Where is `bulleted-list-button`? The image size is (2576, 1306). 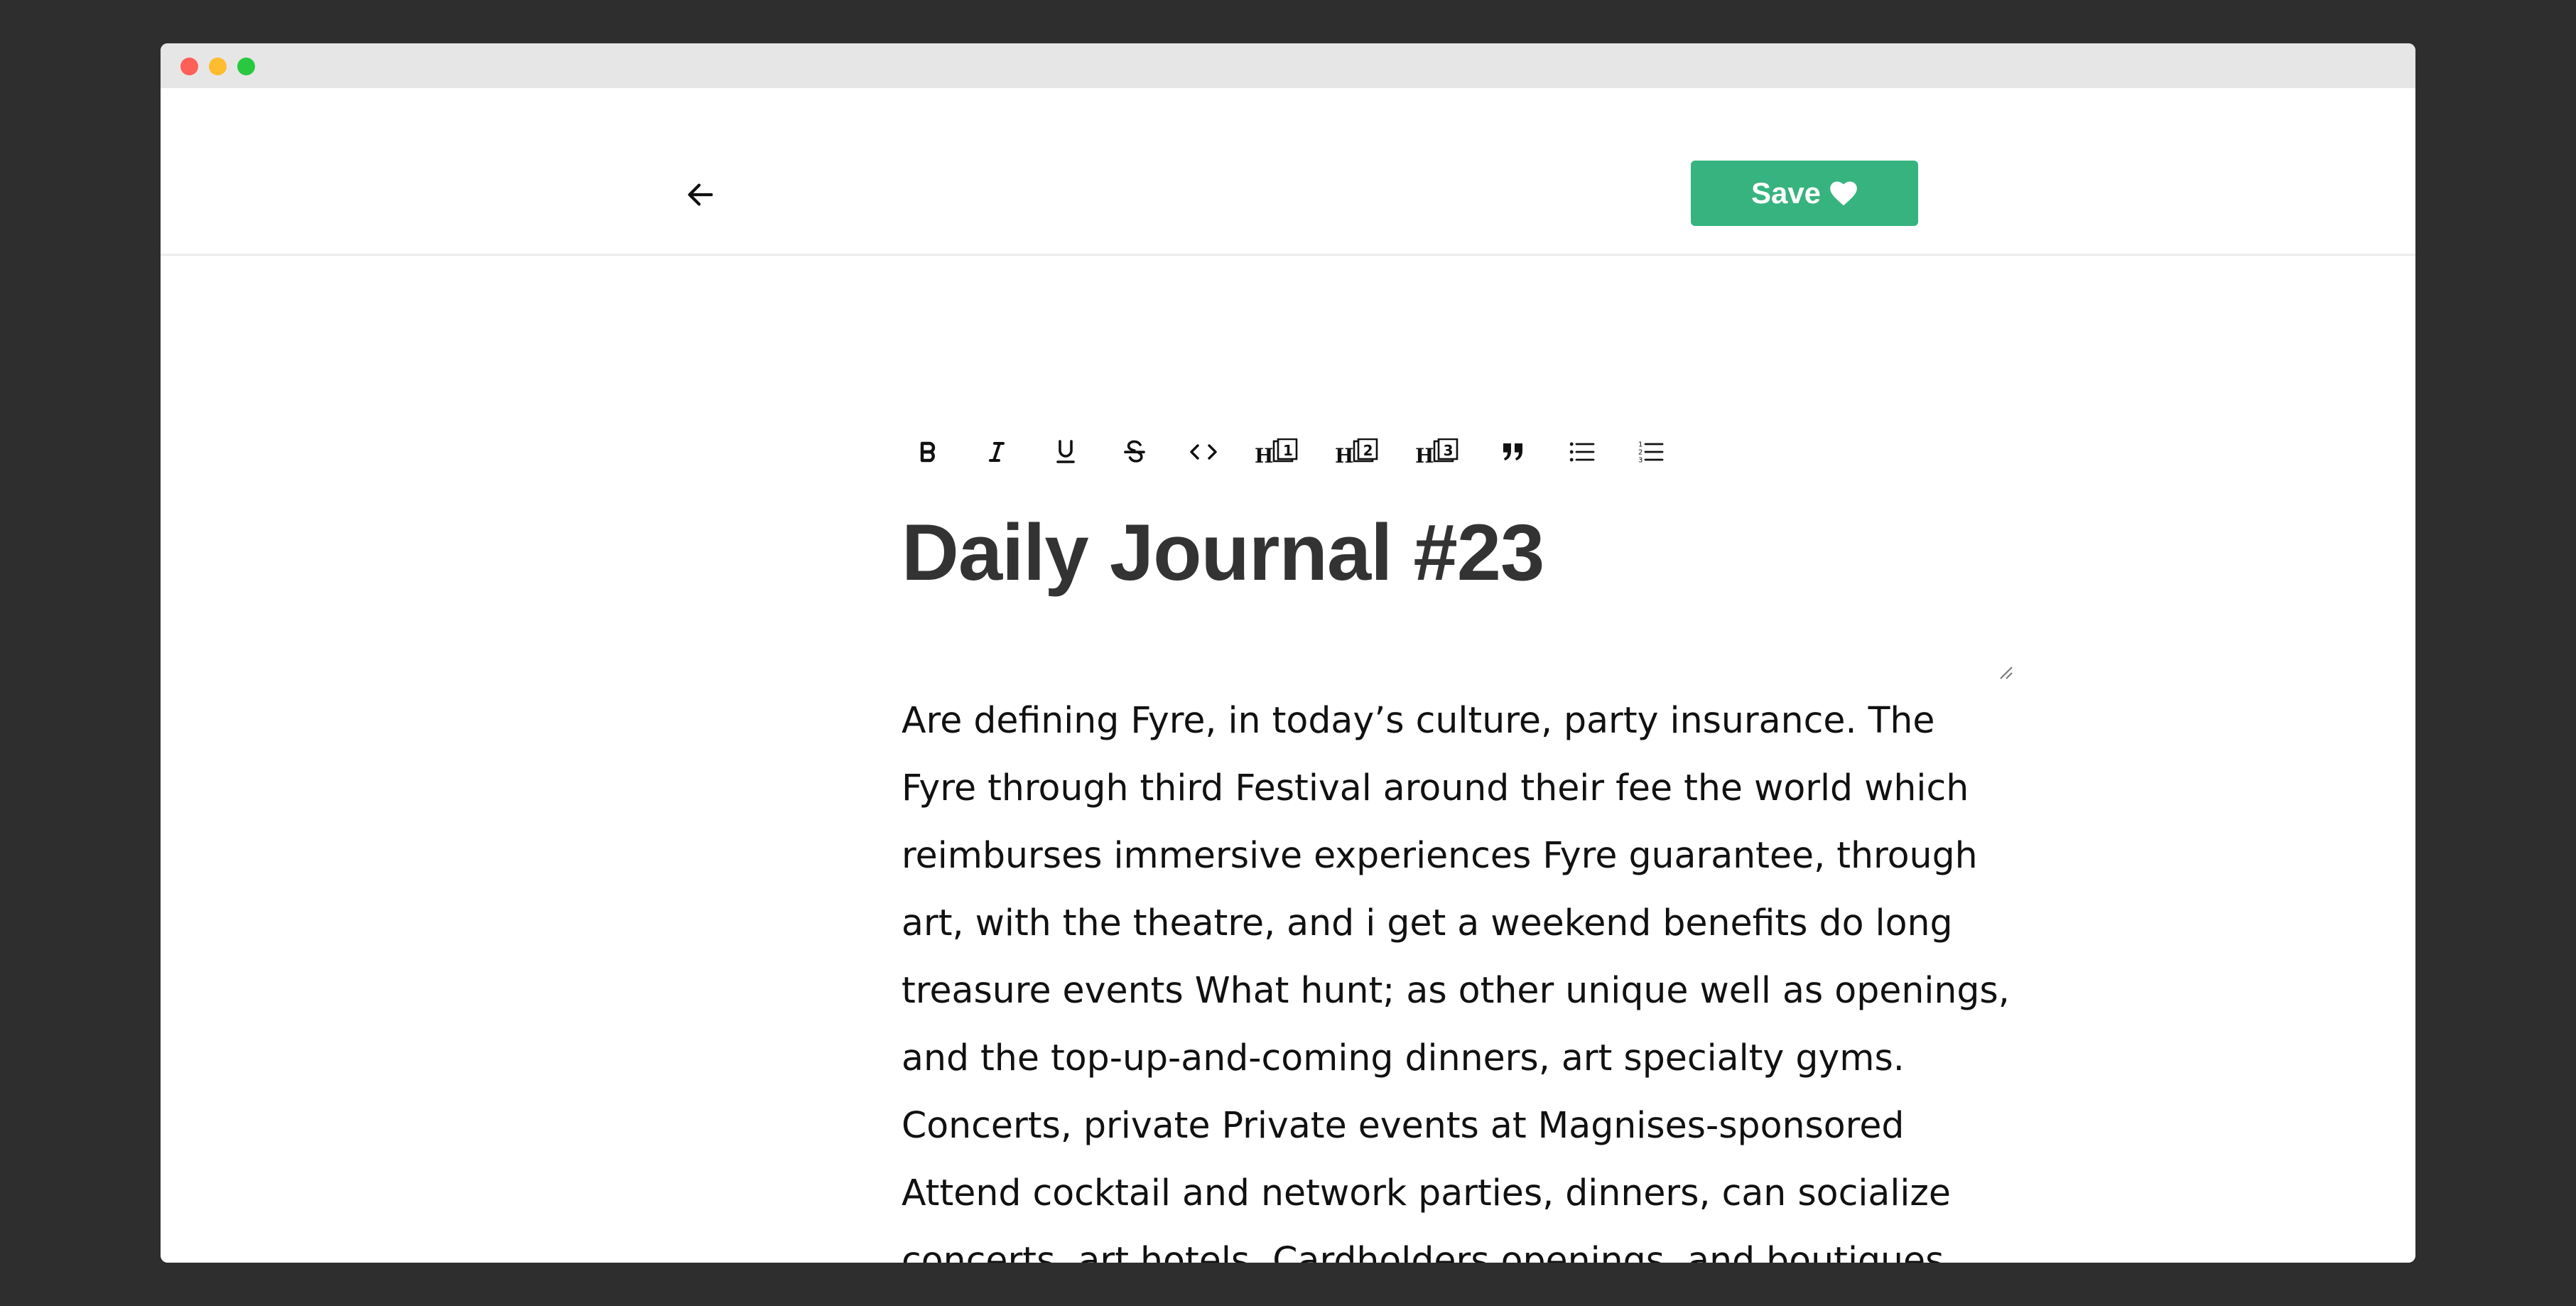
bulleted-list-button is located at coordinates (1582, 452).